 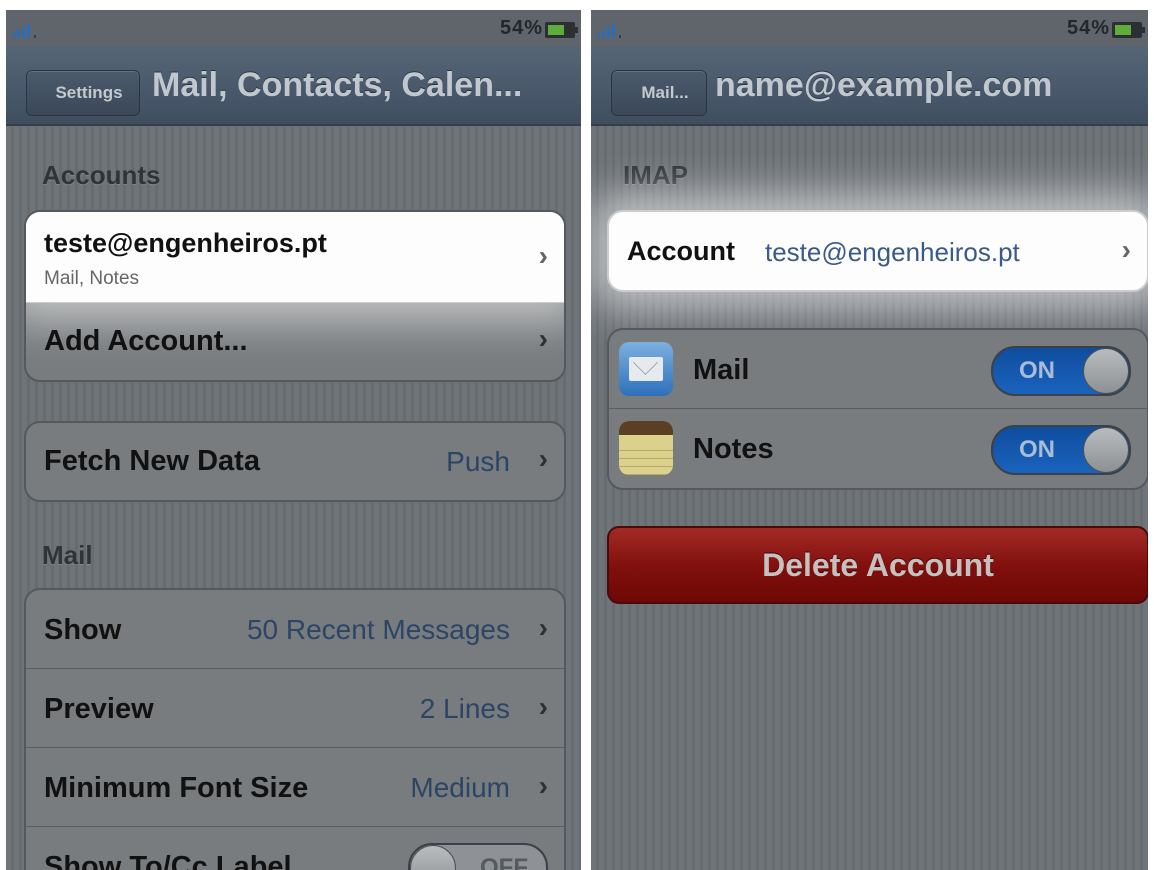 I want to click on section-header-imap: IMAP, so click(x=655, y=175).